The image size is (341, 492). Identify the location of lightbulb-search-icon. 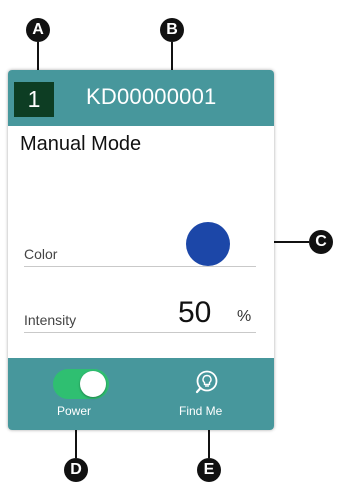
(206, 382).